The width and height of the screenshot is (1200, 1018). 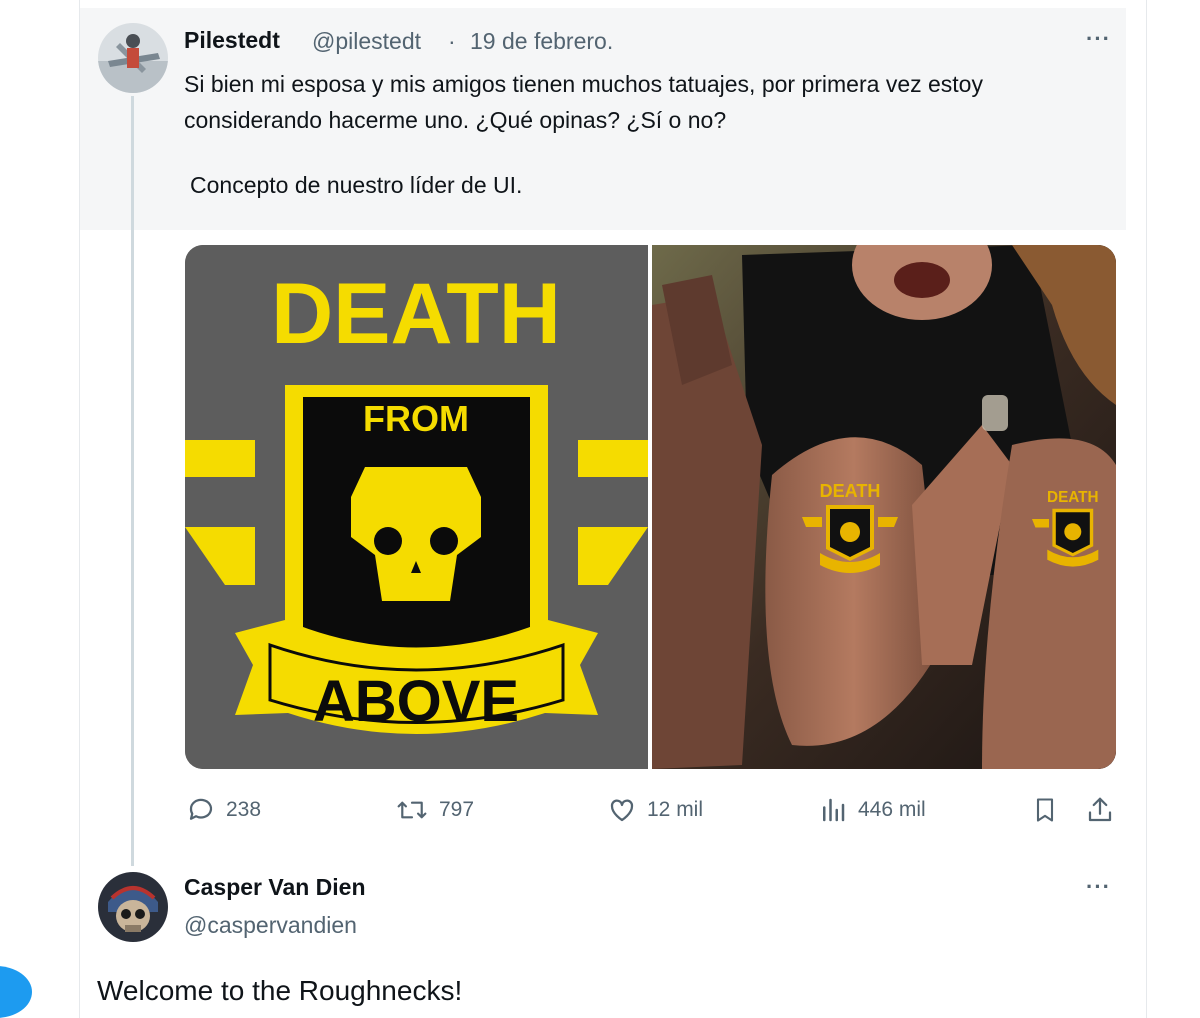 What do you see at coordinates (133, 58) in the screenshot?
I see `avatar-pilestedt` at bounding box center [133, 58].